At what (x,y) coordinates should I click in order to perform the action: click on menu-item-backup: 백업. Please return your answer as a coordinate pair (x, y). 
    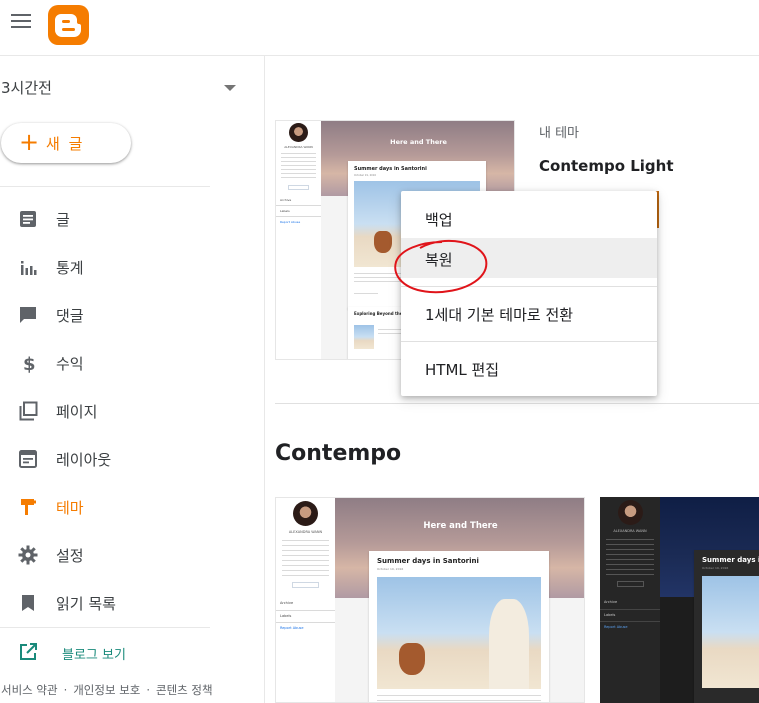
    Looking at the image, I should click on (529, 218).